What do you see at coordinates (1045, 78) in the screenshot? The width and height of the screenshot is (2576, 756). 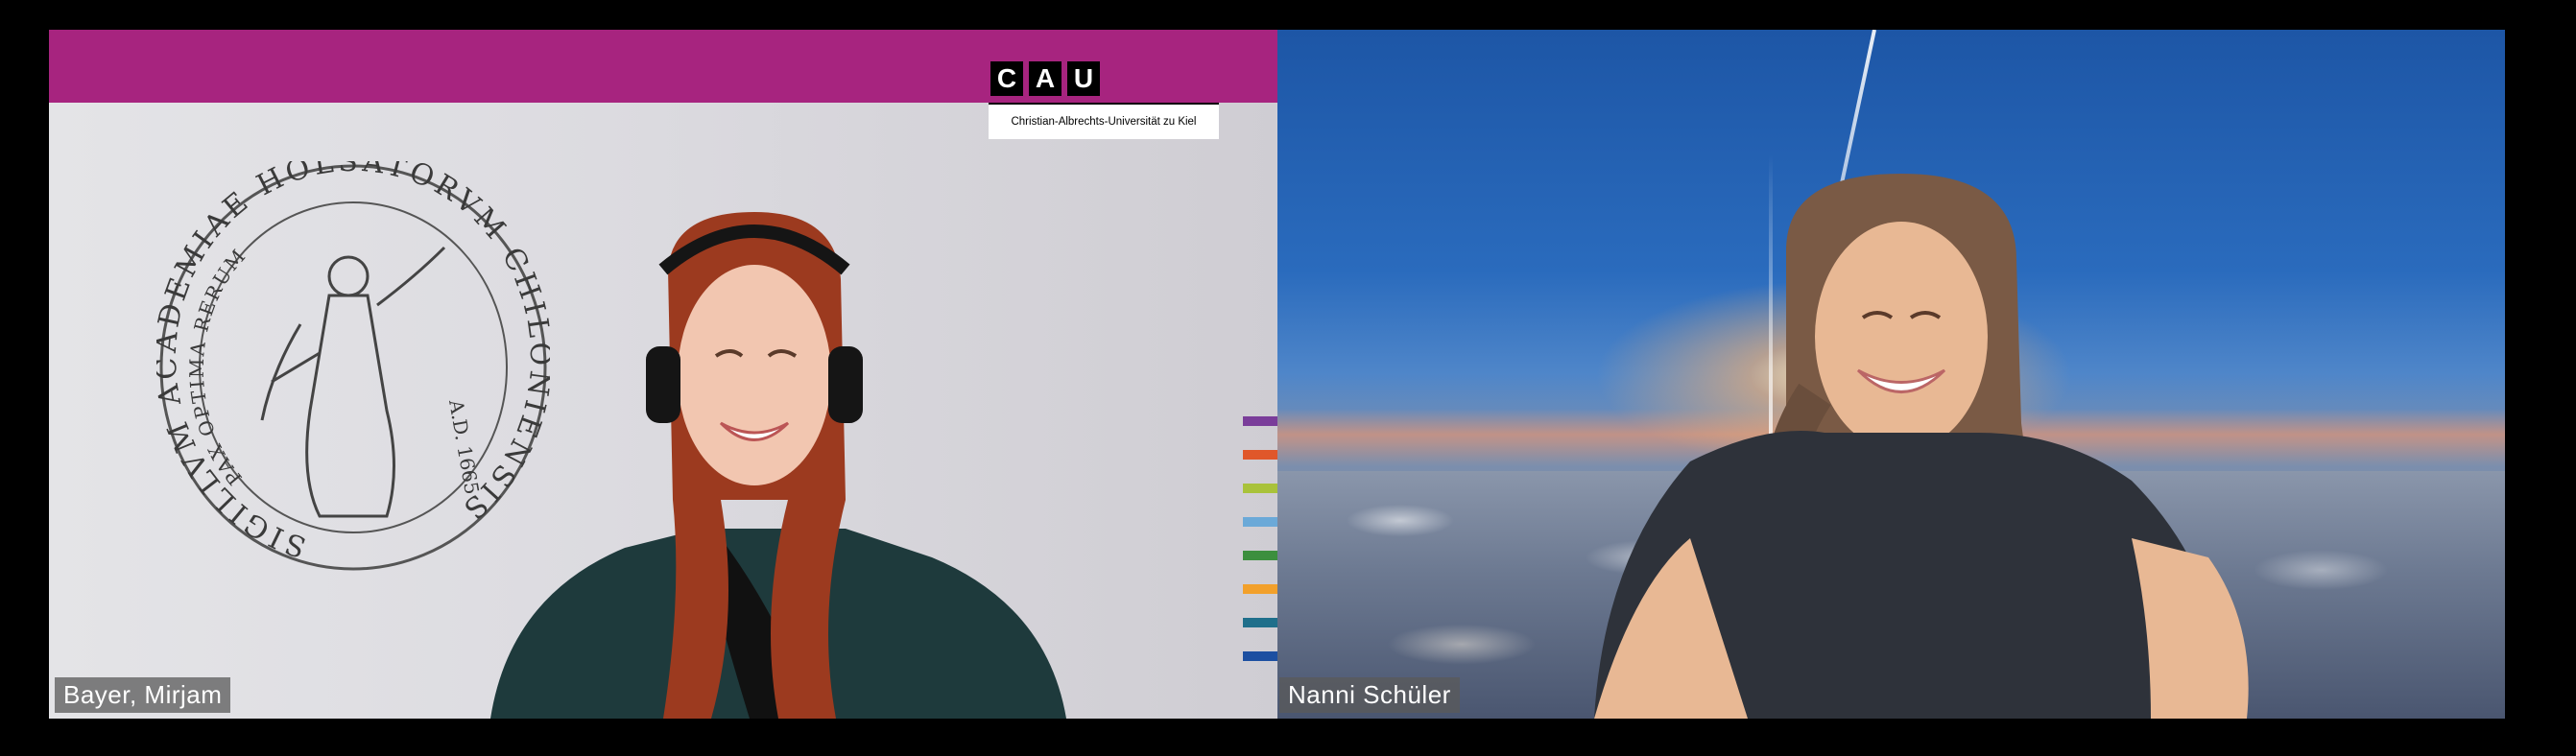 I see `logo-letter: A` at bounding box center [1045, 78].